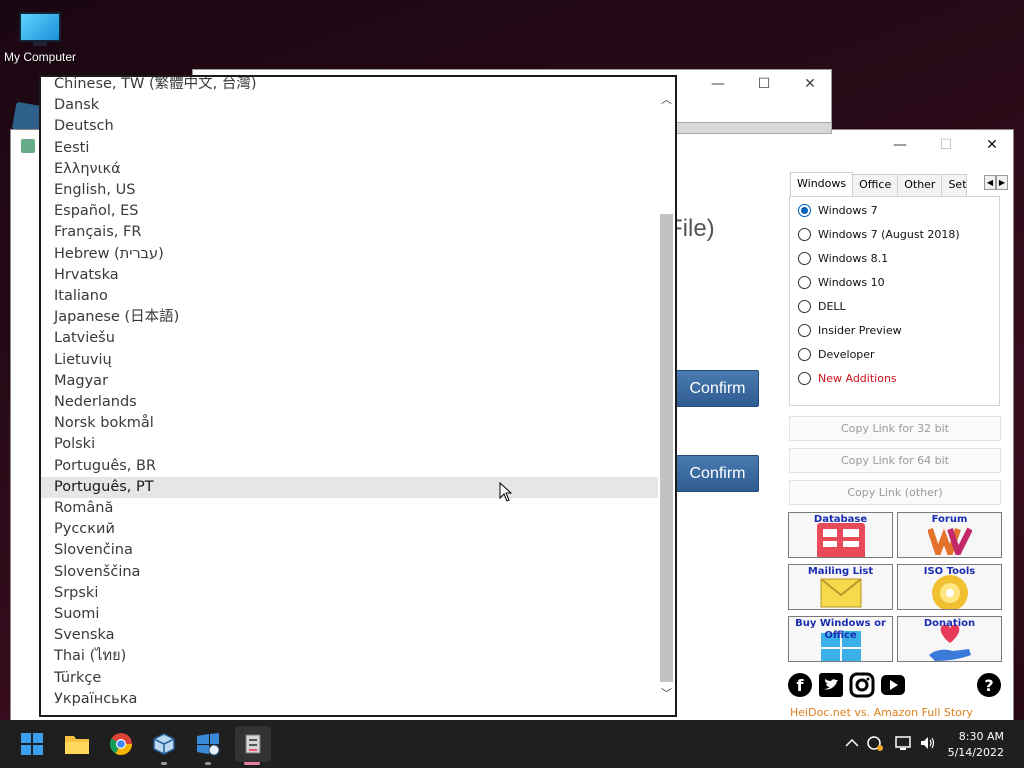 The width and height of the screenshot is (1024, 768). Describe the element at coordinates (852, 743) in the screenshot. I see `tray-chevron-up-icon` at that location.